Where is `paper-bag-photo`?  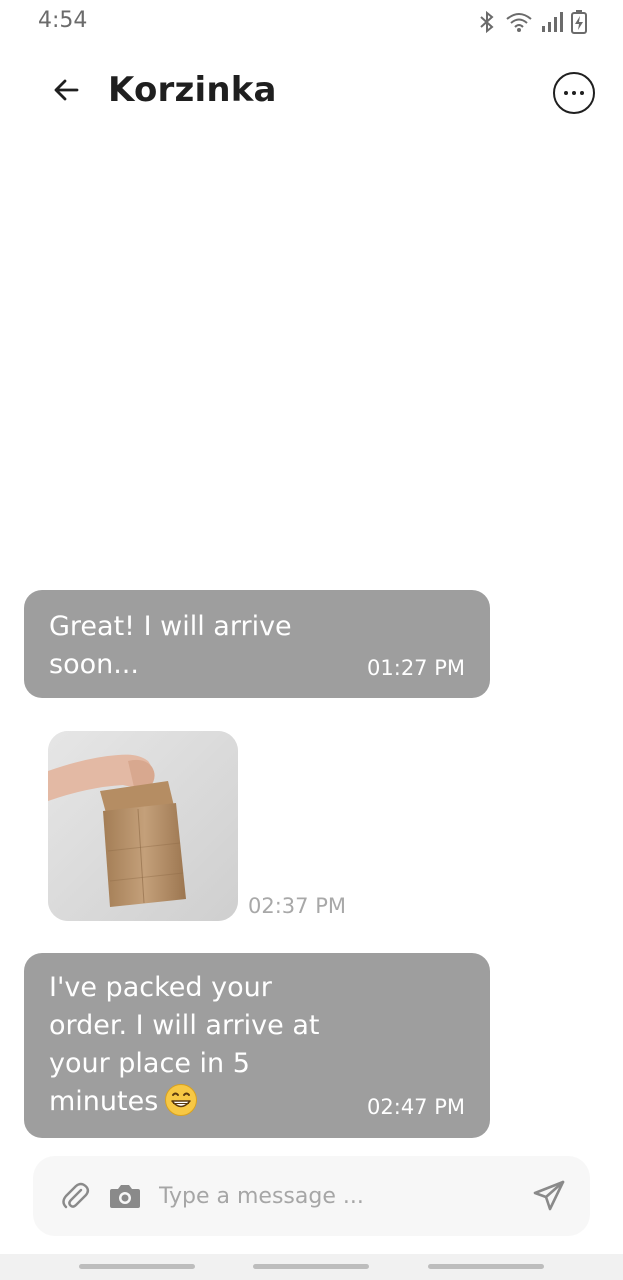
paper-bag-photo is located at coordinates (143, 826).